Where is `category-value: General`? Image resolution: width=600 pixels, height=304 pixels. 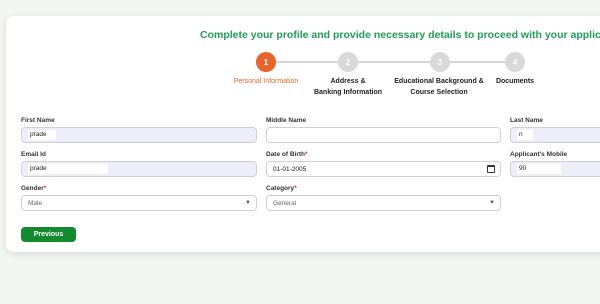
category-value: General is located at coordinates (285, 203).